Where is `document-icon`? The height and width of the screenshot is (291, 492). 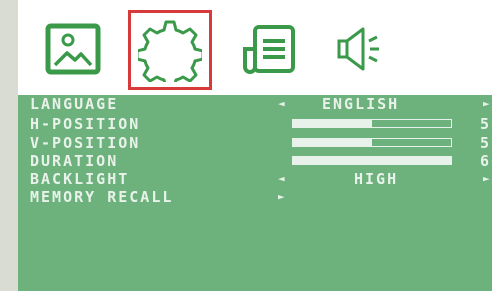 document-icon is located at coordinates (269, 49).